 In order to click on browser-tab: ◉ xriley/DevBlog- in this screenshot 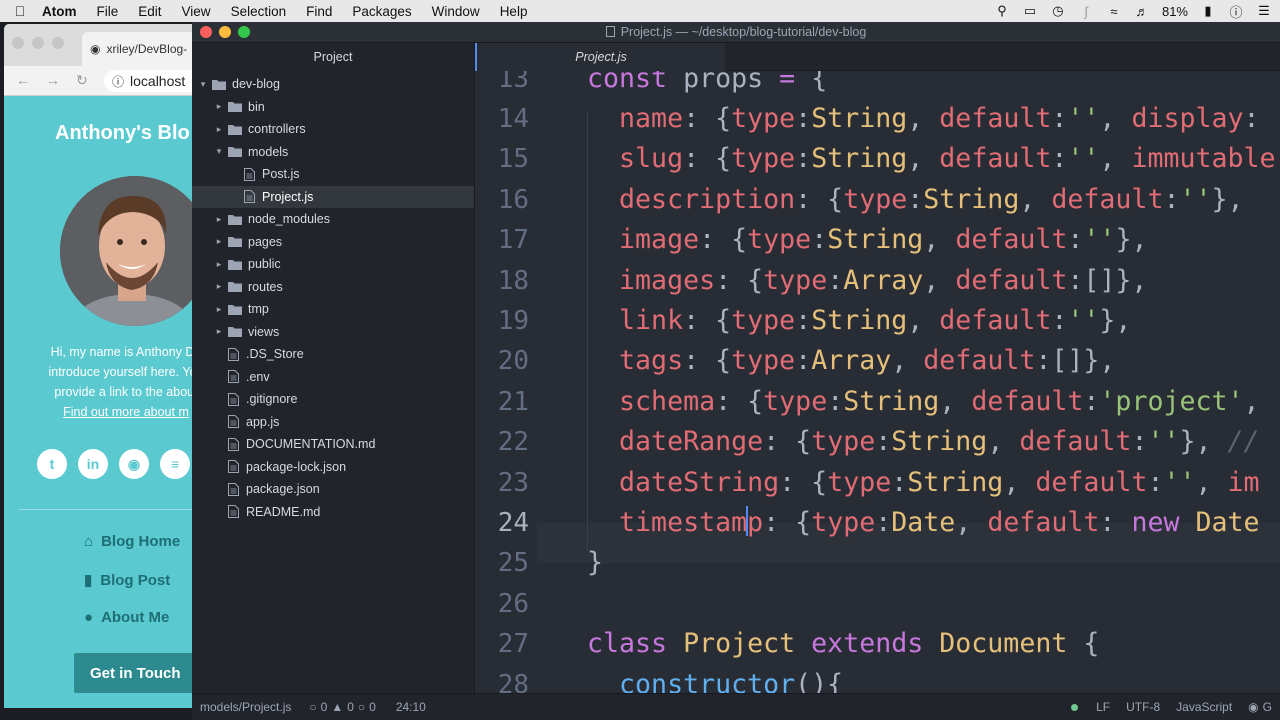, I will do `click(143, 49)`.